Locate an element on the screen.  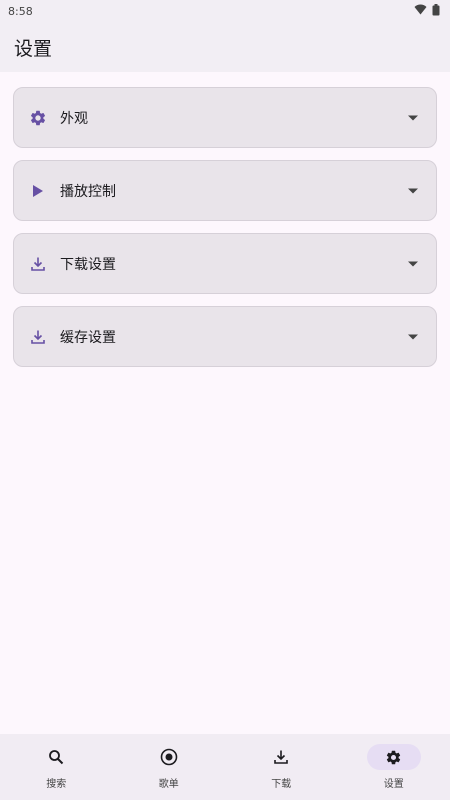
nav-label: 下载 is located at coordinates (281, 784).